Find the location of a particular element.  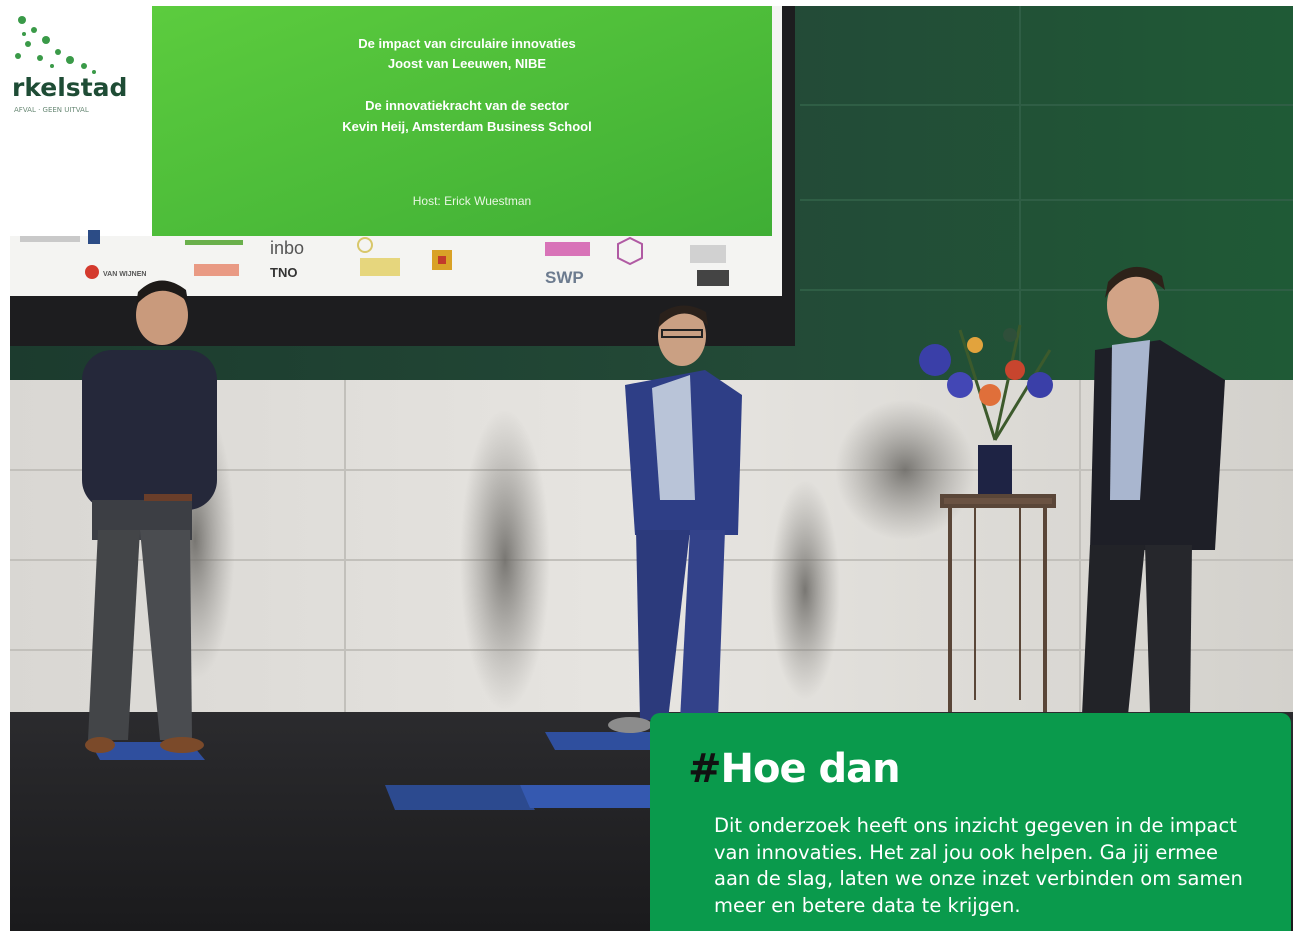

talk1-title: De impact van circulaire innovaties is located at coordinates (466, 43).